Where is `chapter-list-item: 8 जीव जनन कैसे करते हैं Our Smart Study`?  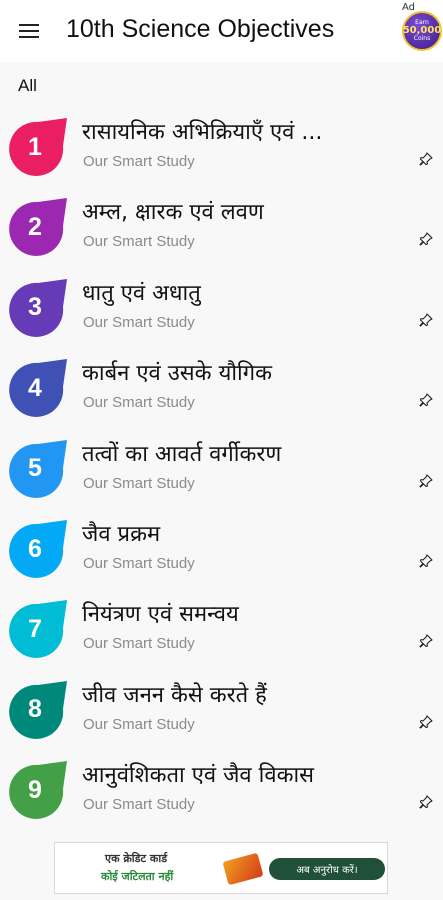 chapter-list-item: 8 जीव जनन कैसे करते हैं Our Smart Study is located at coordinates (221, 711).